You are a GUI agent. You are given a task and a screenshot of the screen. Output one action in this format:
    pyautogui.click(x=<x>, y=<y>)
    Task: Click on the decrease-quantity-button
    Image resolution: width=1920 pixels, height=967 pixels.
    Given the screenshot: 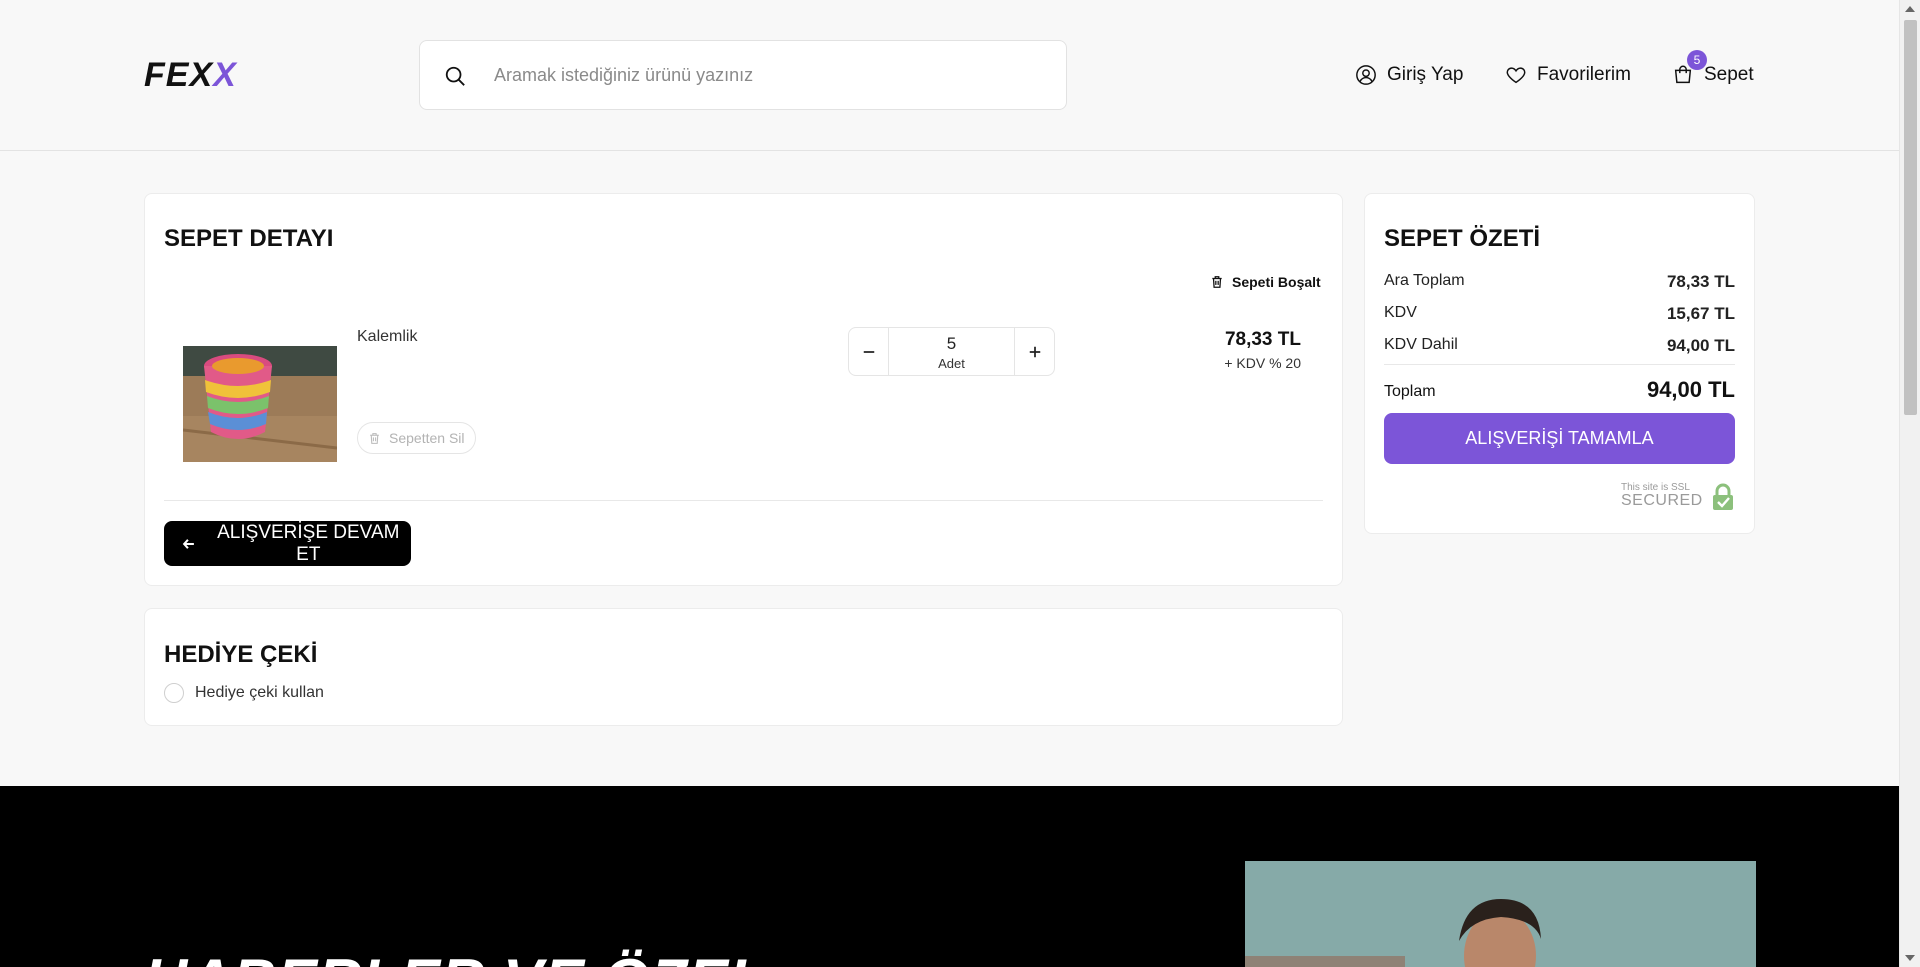 What is the action you would take?
    pyautogui.click(x=869, y=351)
    